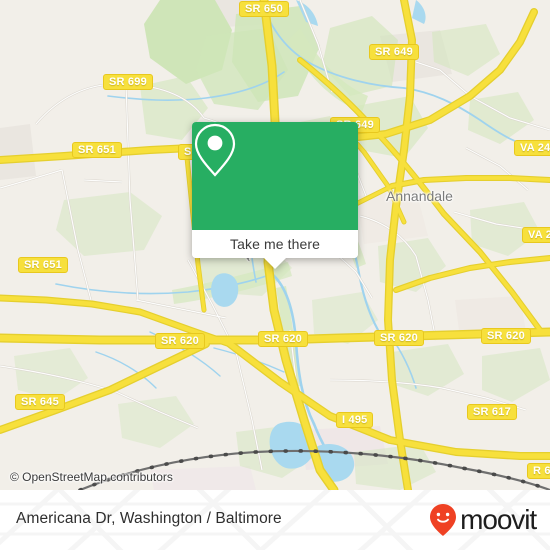 The height and width of the screenshot is (550, 550). Describe the element at coordinates (180, 341) in the screenshot. I see `road-shield-sr620-a: SR 620` at that location.